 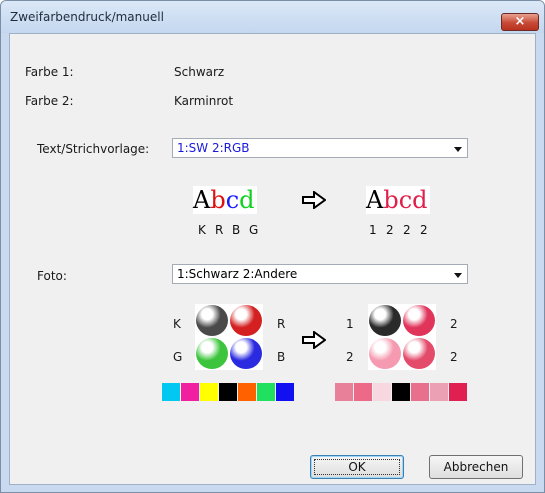 I want to click on apple-label-r: R, so click(x=281, y=324).